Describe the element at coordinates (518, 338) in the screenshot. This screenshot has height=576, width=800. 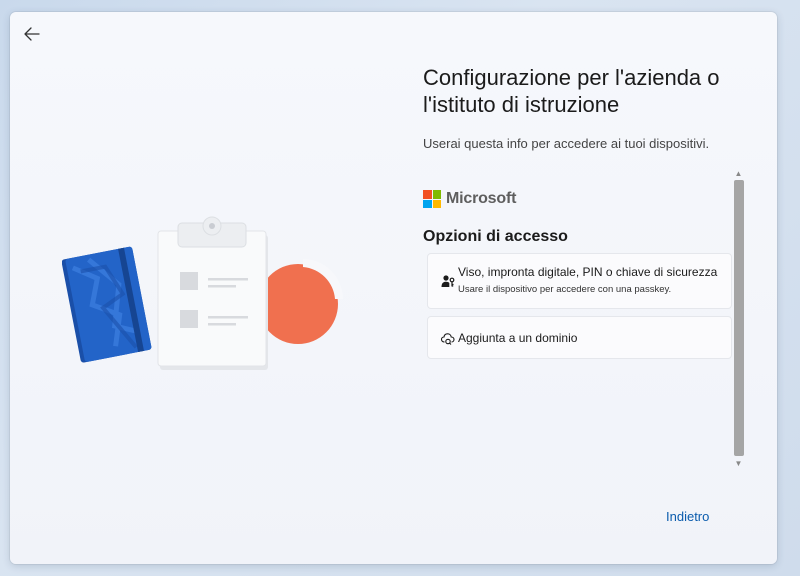
I see `option-domain-join-title: Aggiunta a un dominio` at that location.